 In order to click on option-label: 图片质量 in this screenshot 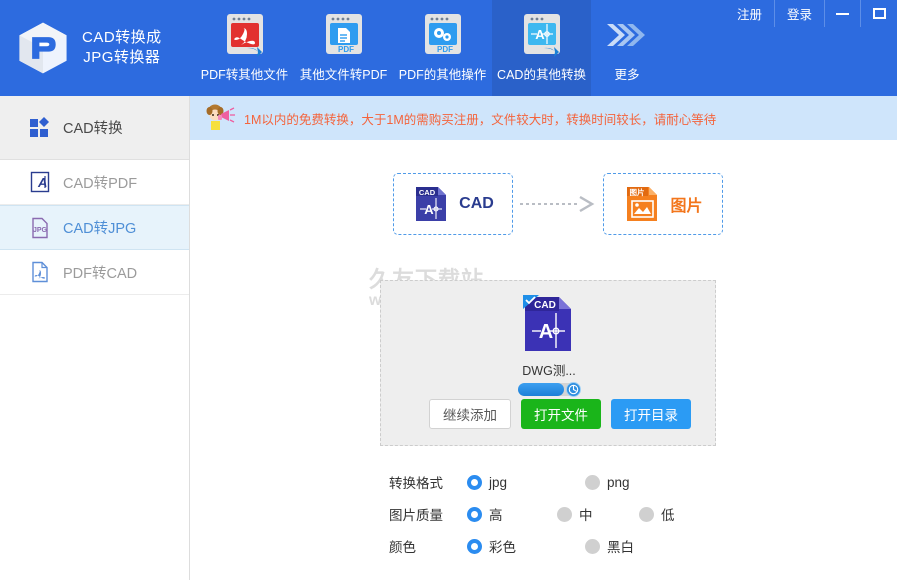, I will do `click(416, 515)`.